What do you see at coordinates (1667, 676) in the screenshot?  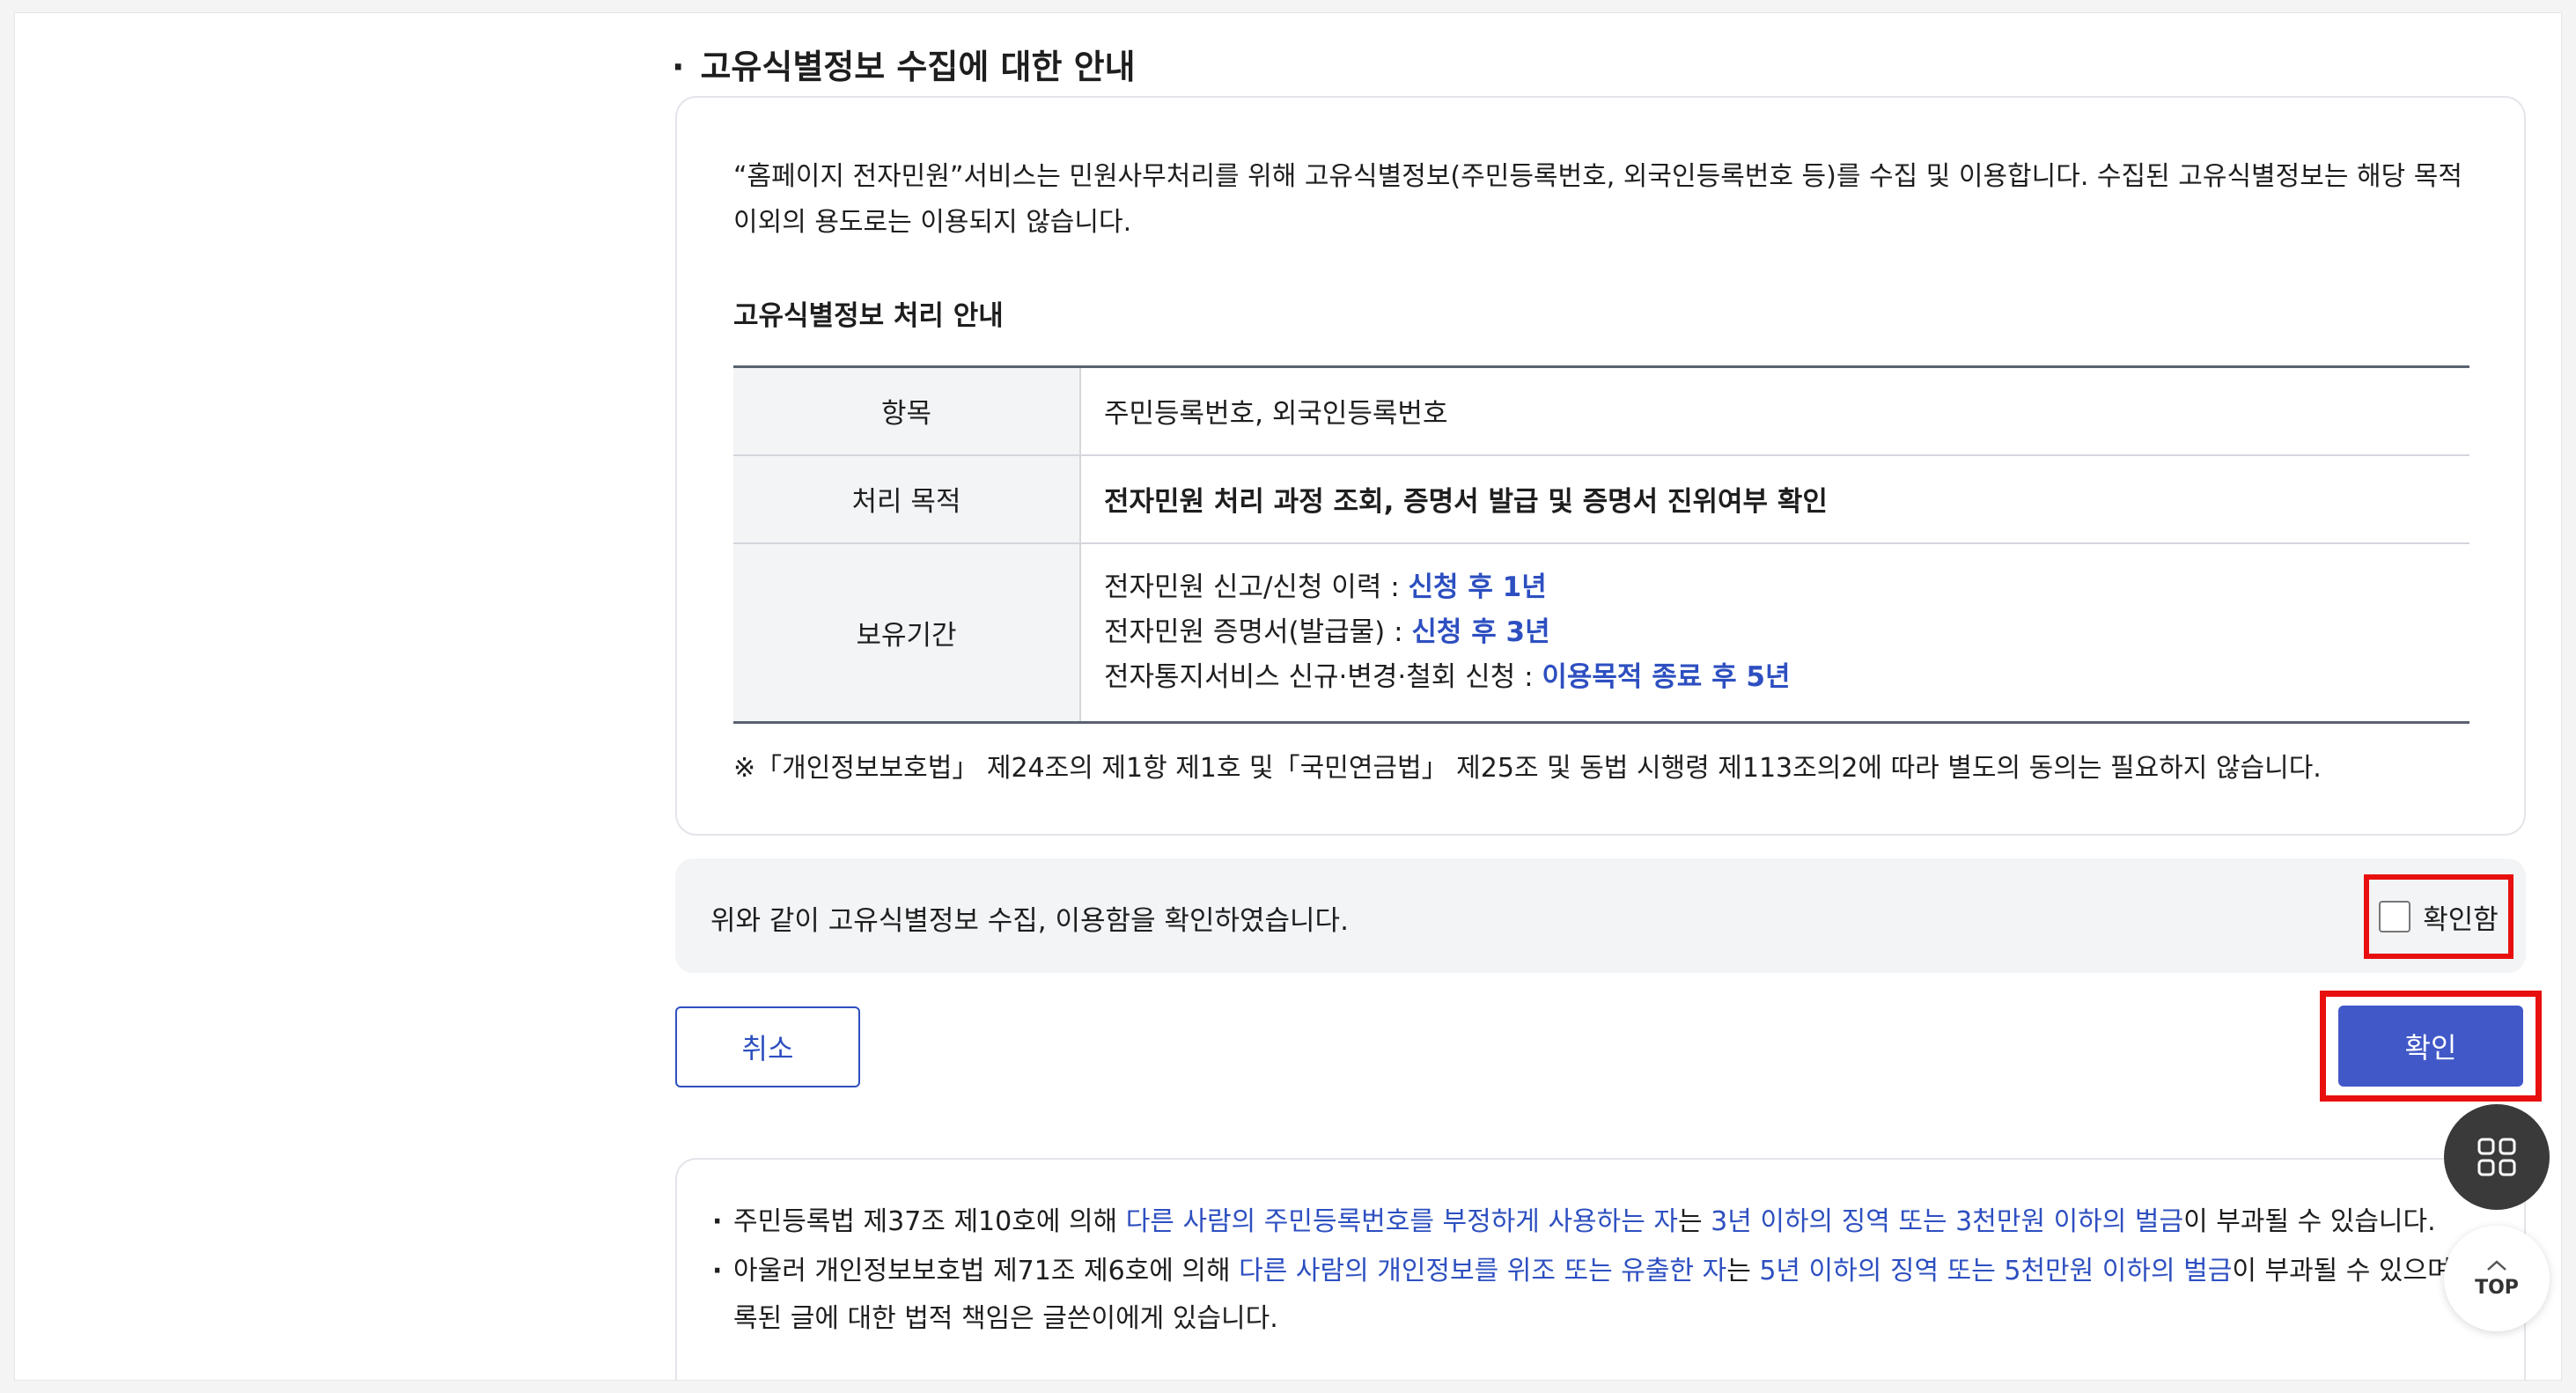 I see `retention-value: 이용목적 종료 후 5년` at bounding box center [1667, 676].